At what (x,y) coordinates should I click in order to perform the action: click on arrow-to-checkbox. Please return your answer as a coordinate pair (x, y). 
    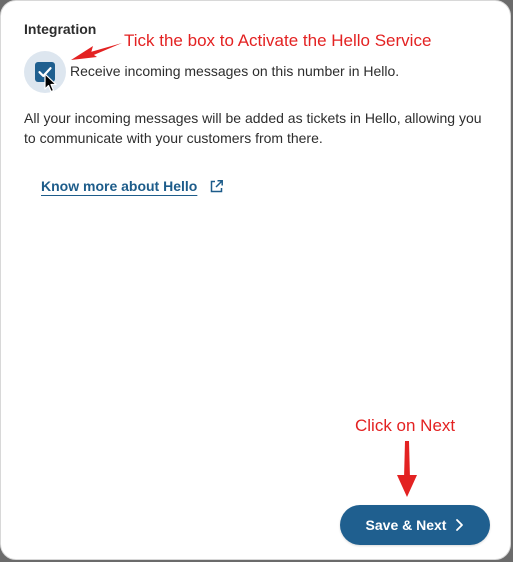
    Looking at the image, I should click on (96, 51).